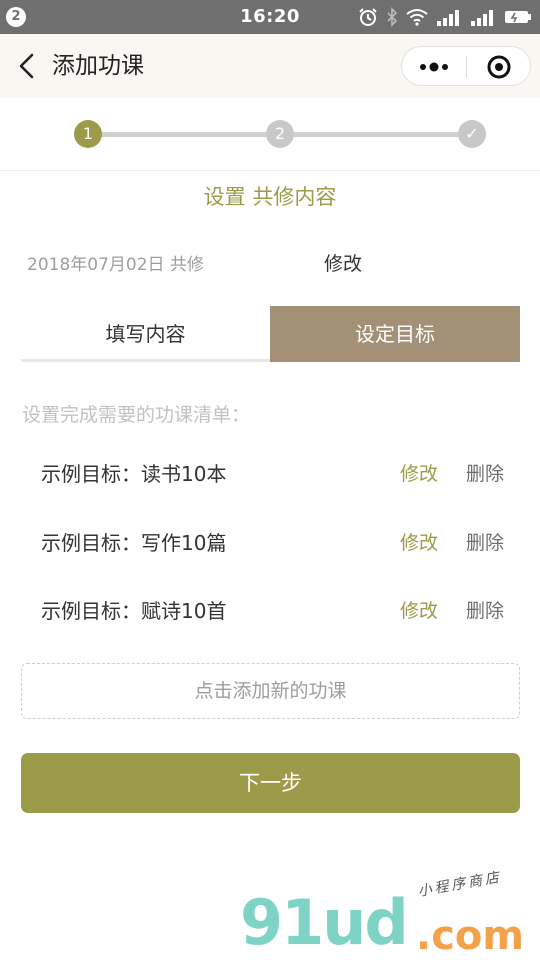 Image resolution: width=540 pixels, height=960 pixels. I want to click on tab-fill-content: 填写内容, so click(145, 334).